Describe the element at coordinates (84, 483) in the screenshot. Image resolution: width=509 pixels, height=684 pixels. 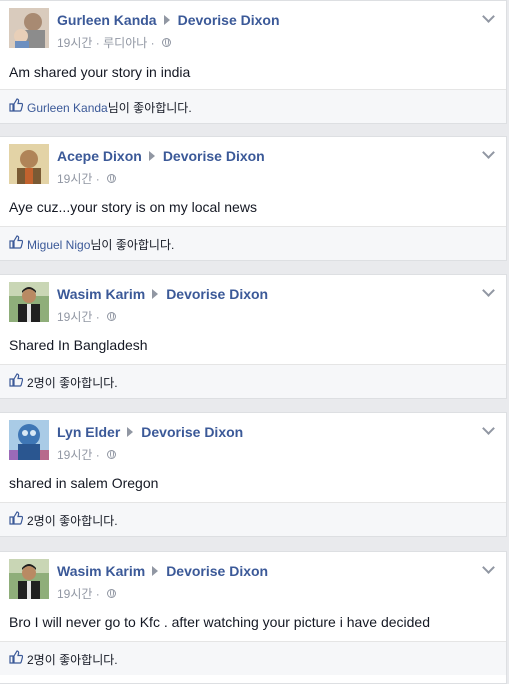
I see `post-text: shared in salem Oregon` at that location.